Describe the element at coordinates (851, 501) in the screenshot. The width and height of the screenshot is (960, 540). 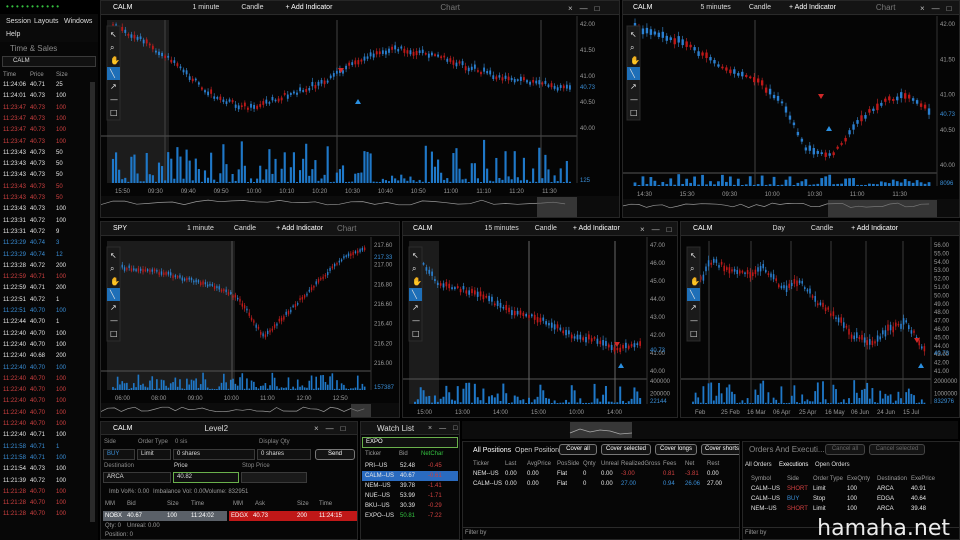
I see `order-row: CALM--US BUY Stop 100 EDGA 40.64` at that location.